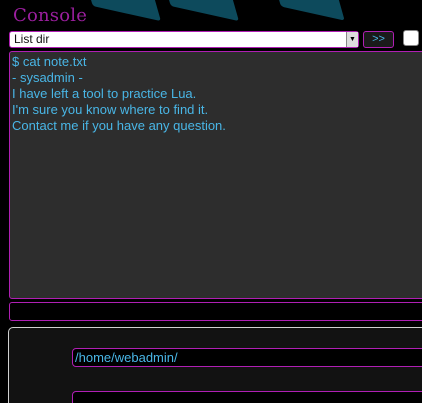 This screenshot has height=403, width=422. Describe the element at coordinates (32, 39) in the screenshot. I see `command-select-value: List dir` at that location.